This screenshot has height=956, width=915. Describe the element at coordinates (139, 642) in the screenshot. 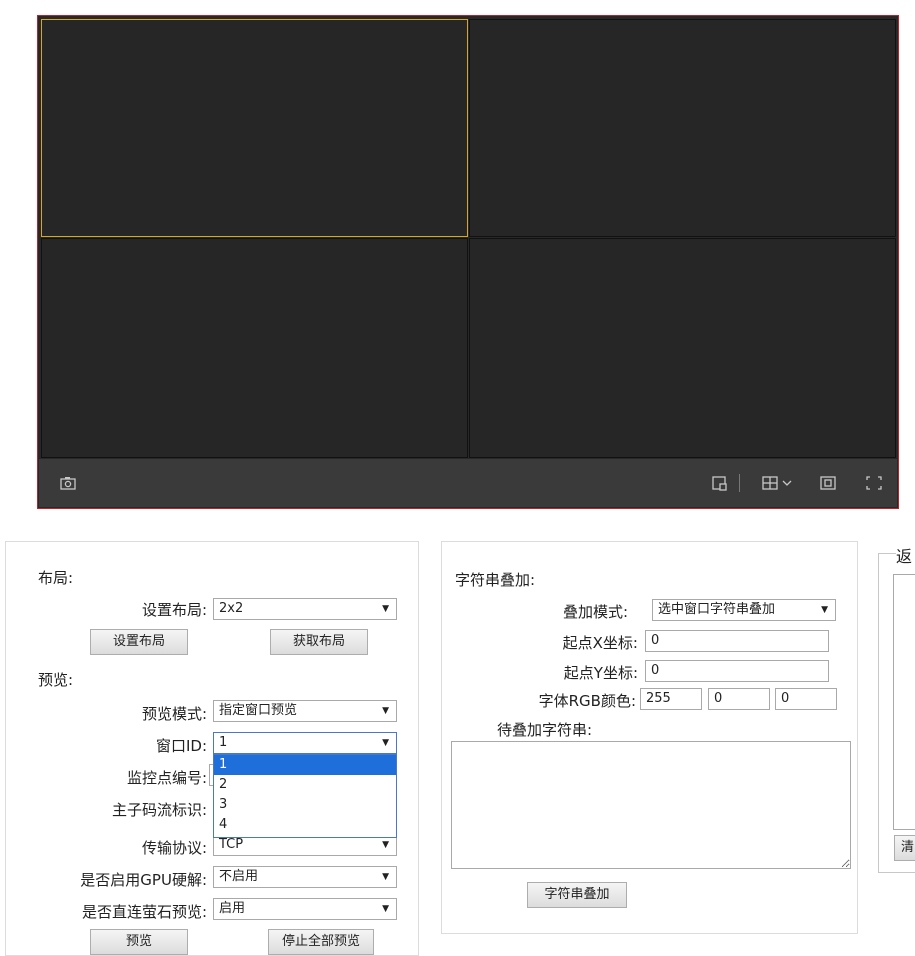

I see `set-layout-button: 设置布局` at that location.